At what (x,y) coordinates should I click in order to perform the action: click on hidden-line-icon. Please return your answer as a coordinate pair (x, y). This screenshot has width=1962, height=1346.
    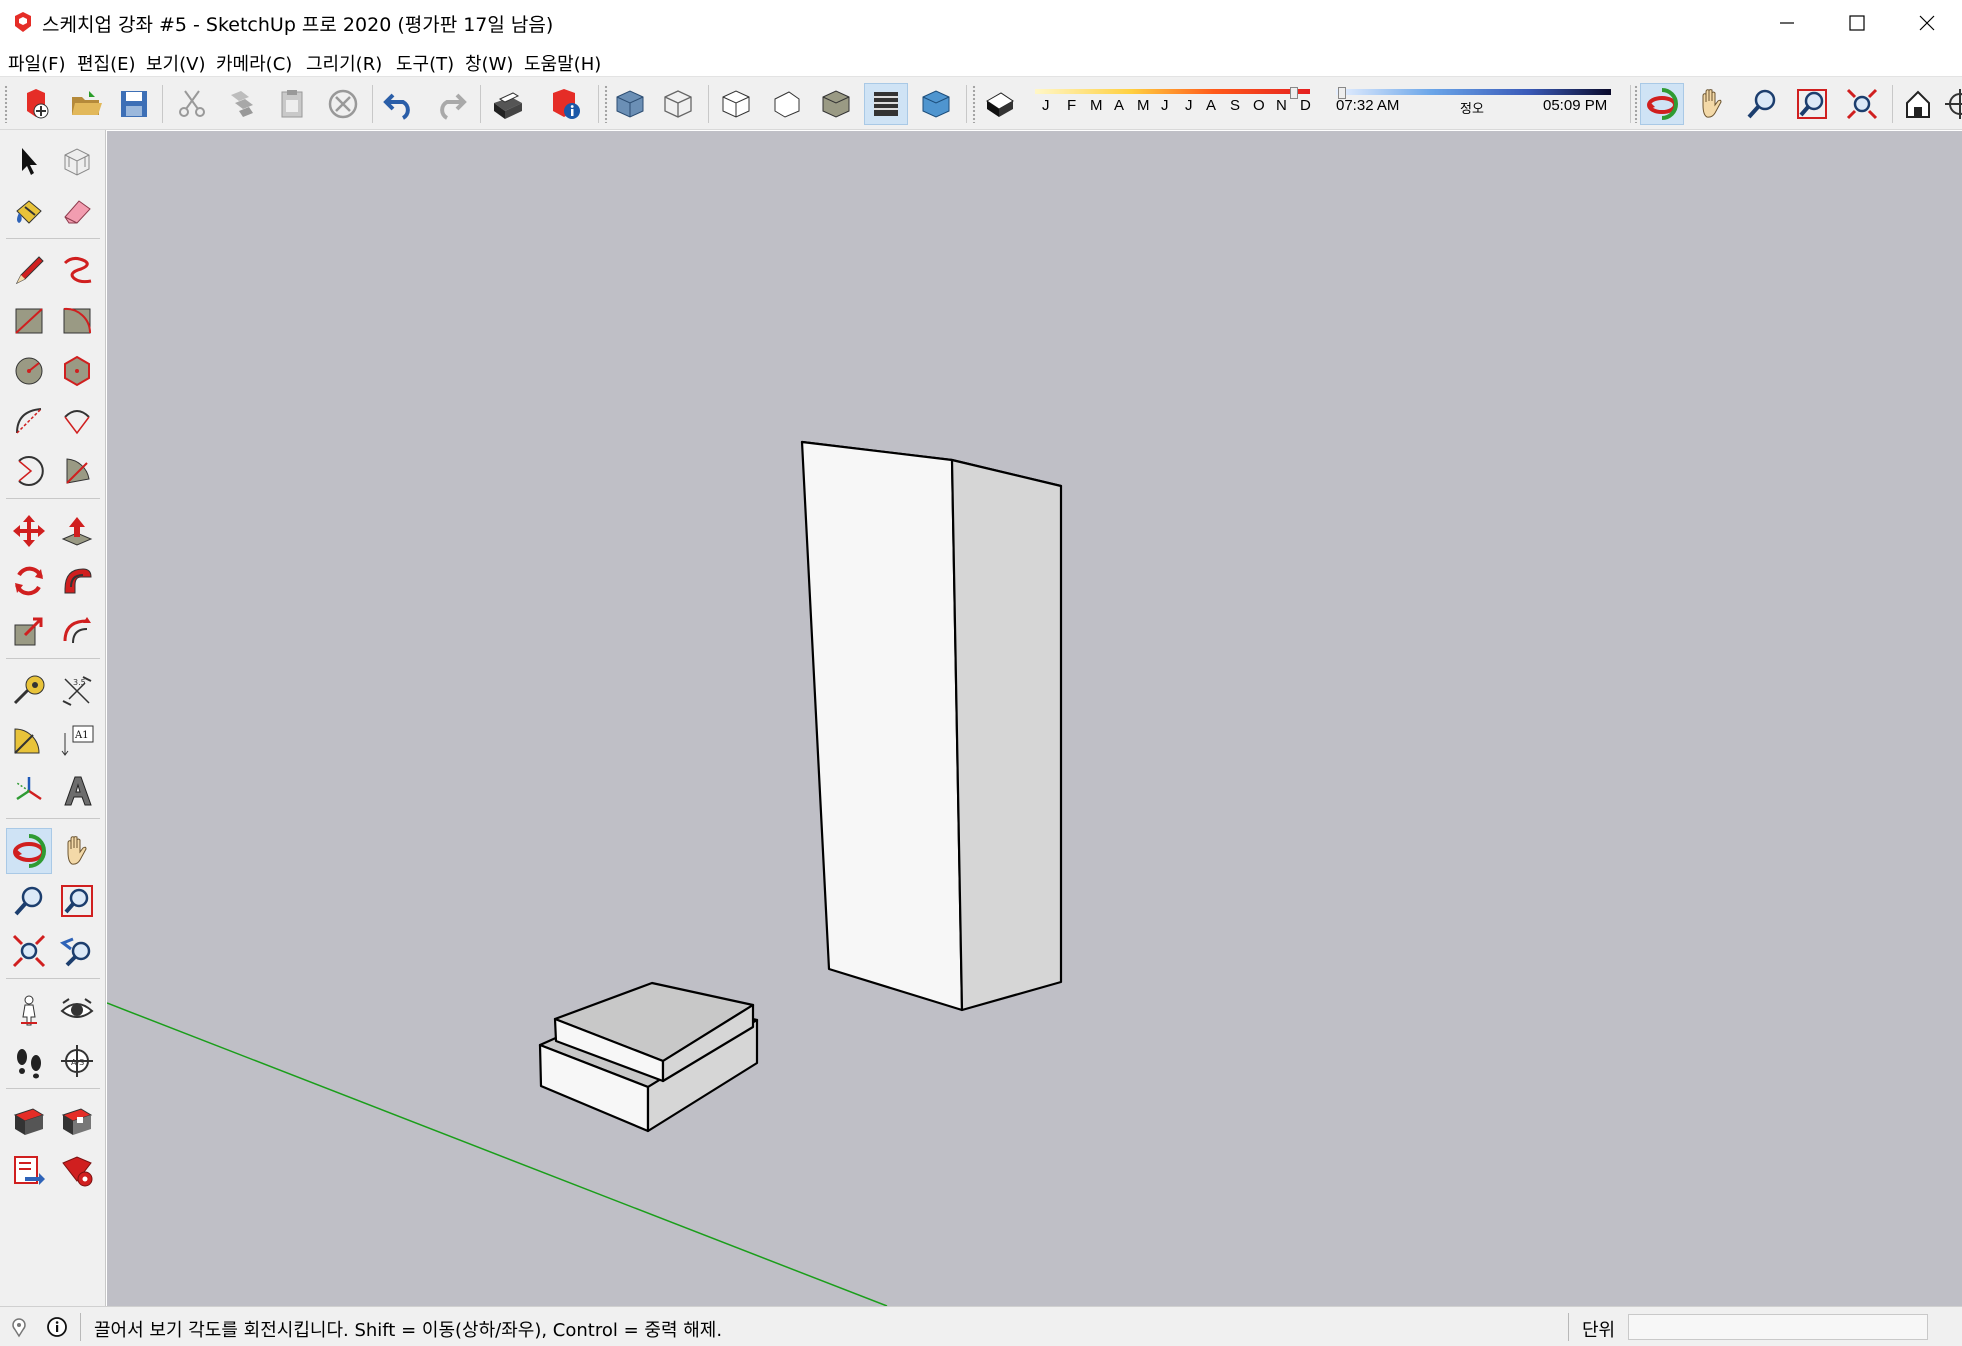
    Looking at the image, I should click on (736, 104).